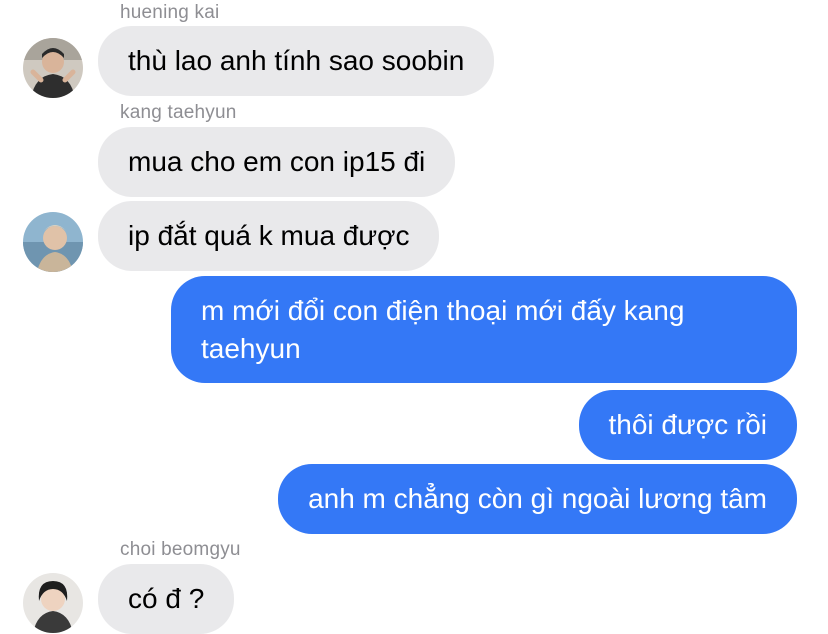 The height and width of the screenshot is (634, 828). What do you see at coordinates (277, 162) in the screenshot?
I see `message-bubble-incoming: mua cho em con ip15 đi` at bounding box center [277, 162].